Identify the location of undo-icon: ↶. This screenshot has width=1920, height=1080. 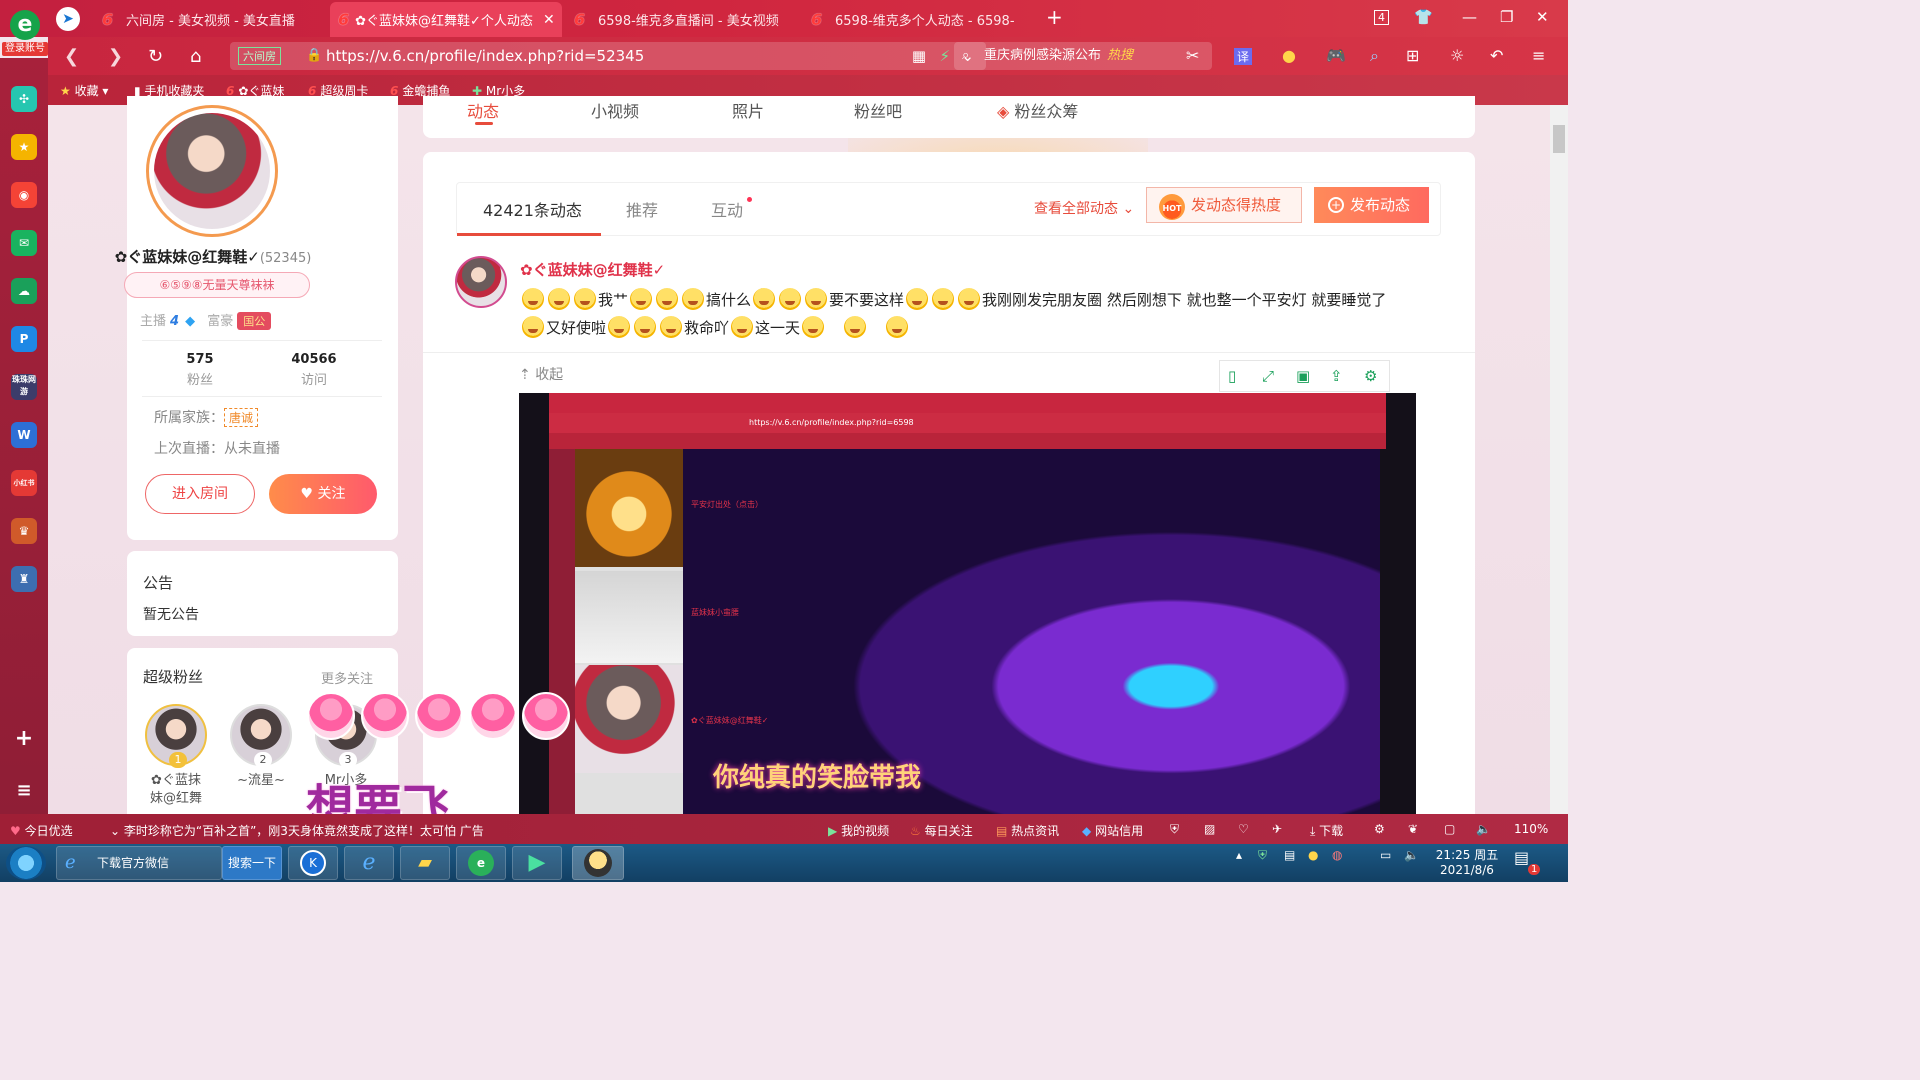
(1496, 55).